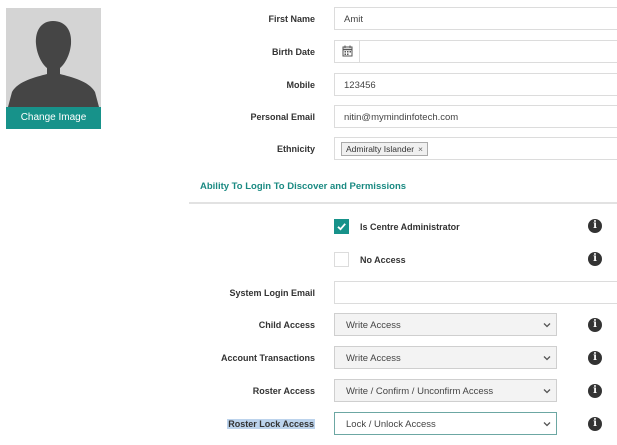  I want to click on login-email-field, so click(475, 292).